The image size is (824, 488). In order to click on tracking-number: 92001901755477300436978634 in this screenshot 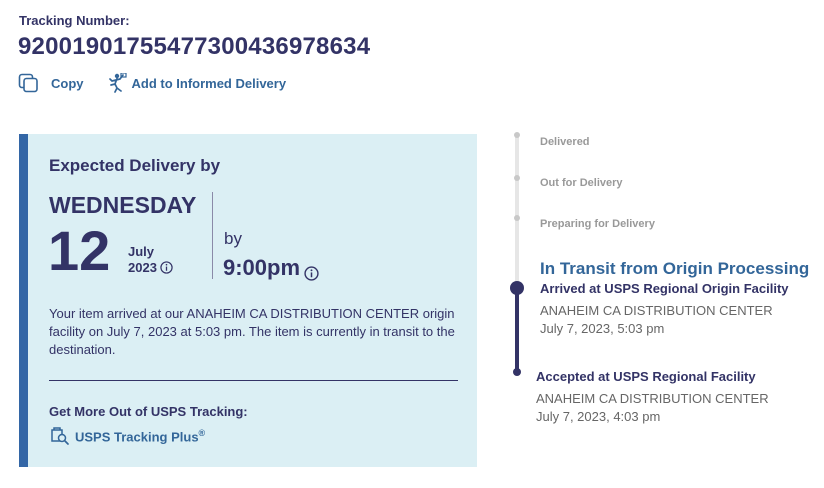, I will do `click(194, 46)`.